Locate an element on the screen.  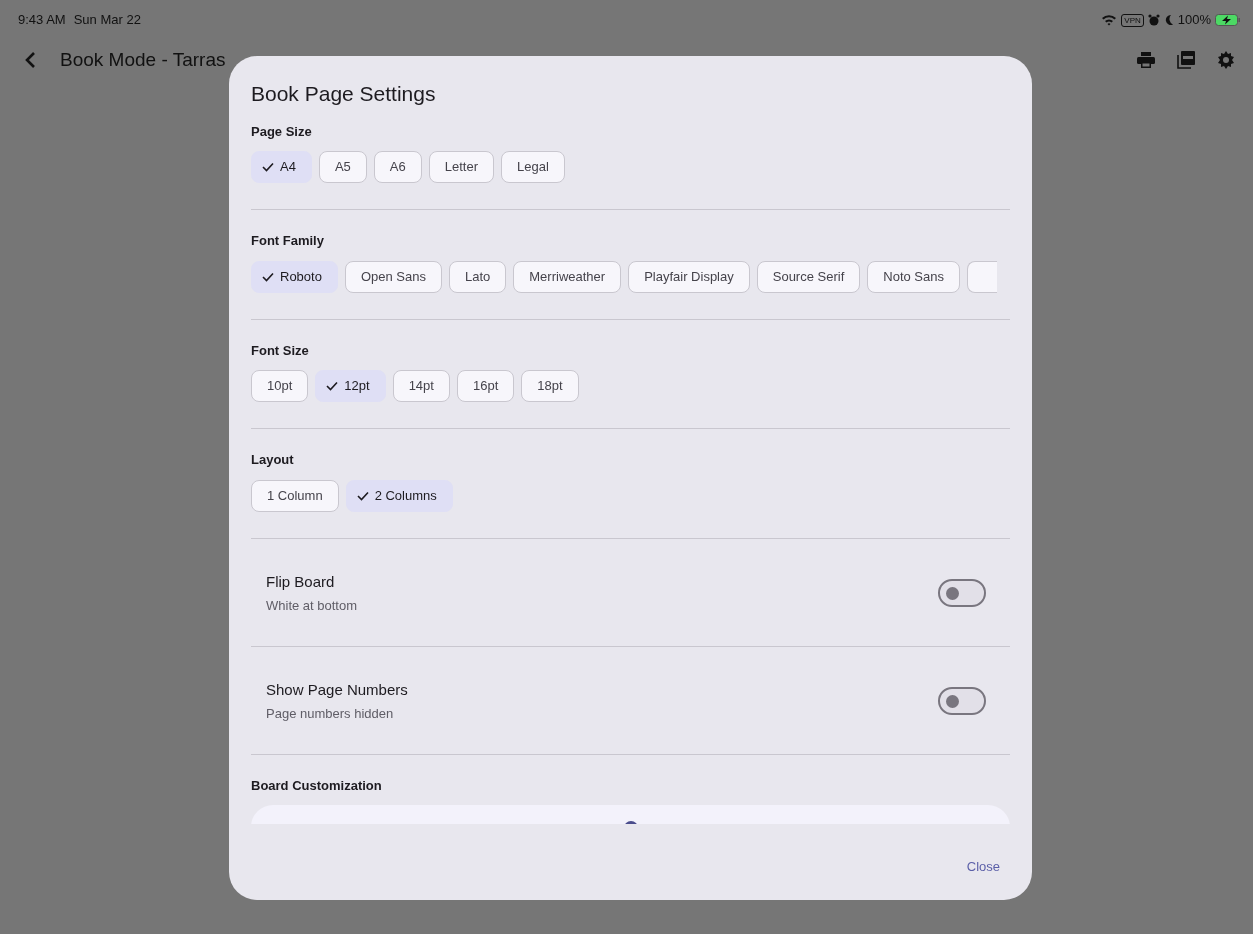
option-chip: Open Sans is located at coordinates (393, 276).